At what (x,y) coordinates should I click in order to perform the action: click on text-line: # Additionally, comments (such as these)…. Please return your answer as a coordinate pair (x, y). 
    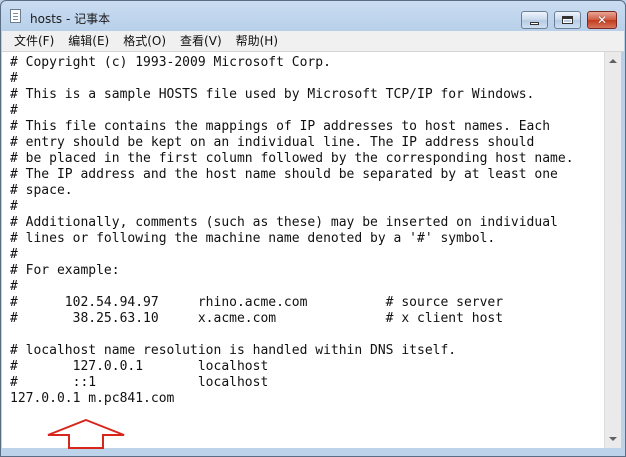
    Looking at the image, I should click on (284, 222).